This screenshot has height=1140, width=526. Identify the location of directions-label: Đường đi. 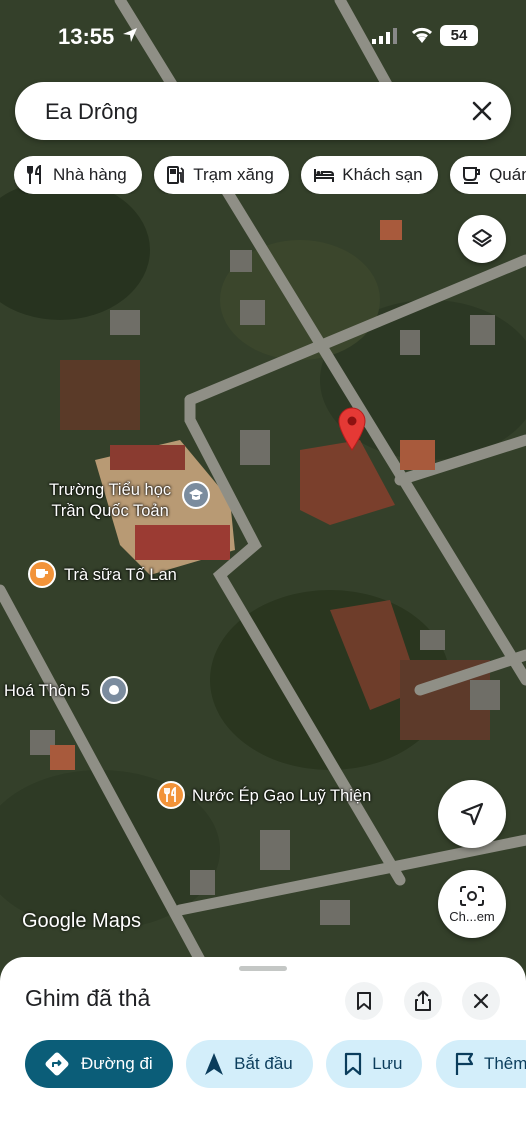
(117, 1063).